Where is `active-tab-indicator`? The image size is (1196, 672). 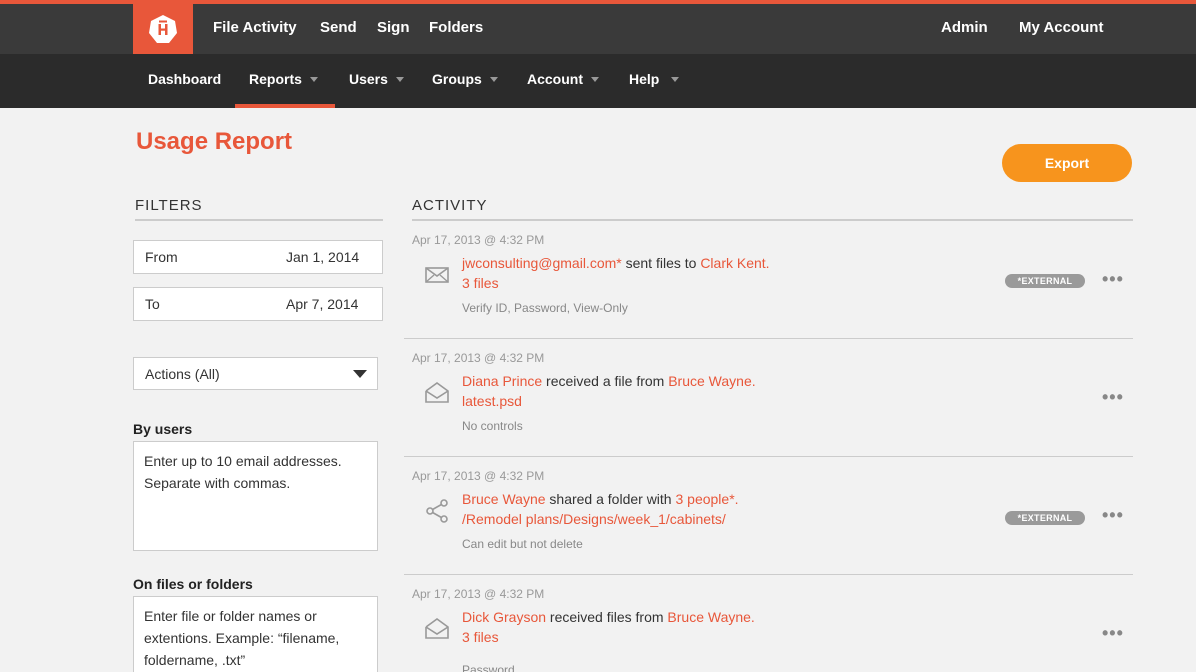 active-tab-indicator is located at coordinates (285, 106).